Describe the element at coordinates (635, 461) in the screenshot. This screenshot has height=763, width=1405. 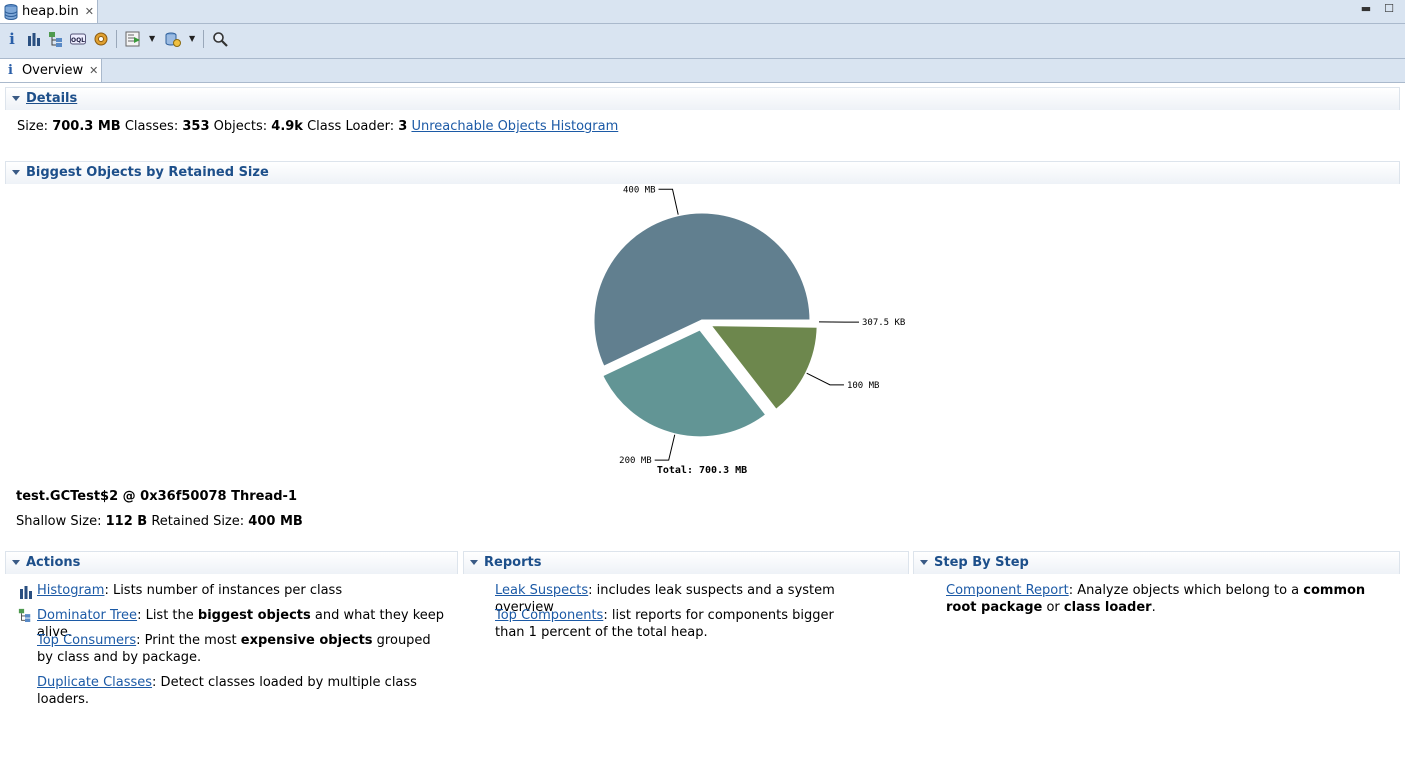
I see `pie-slice-label: 200 MB` at that location.